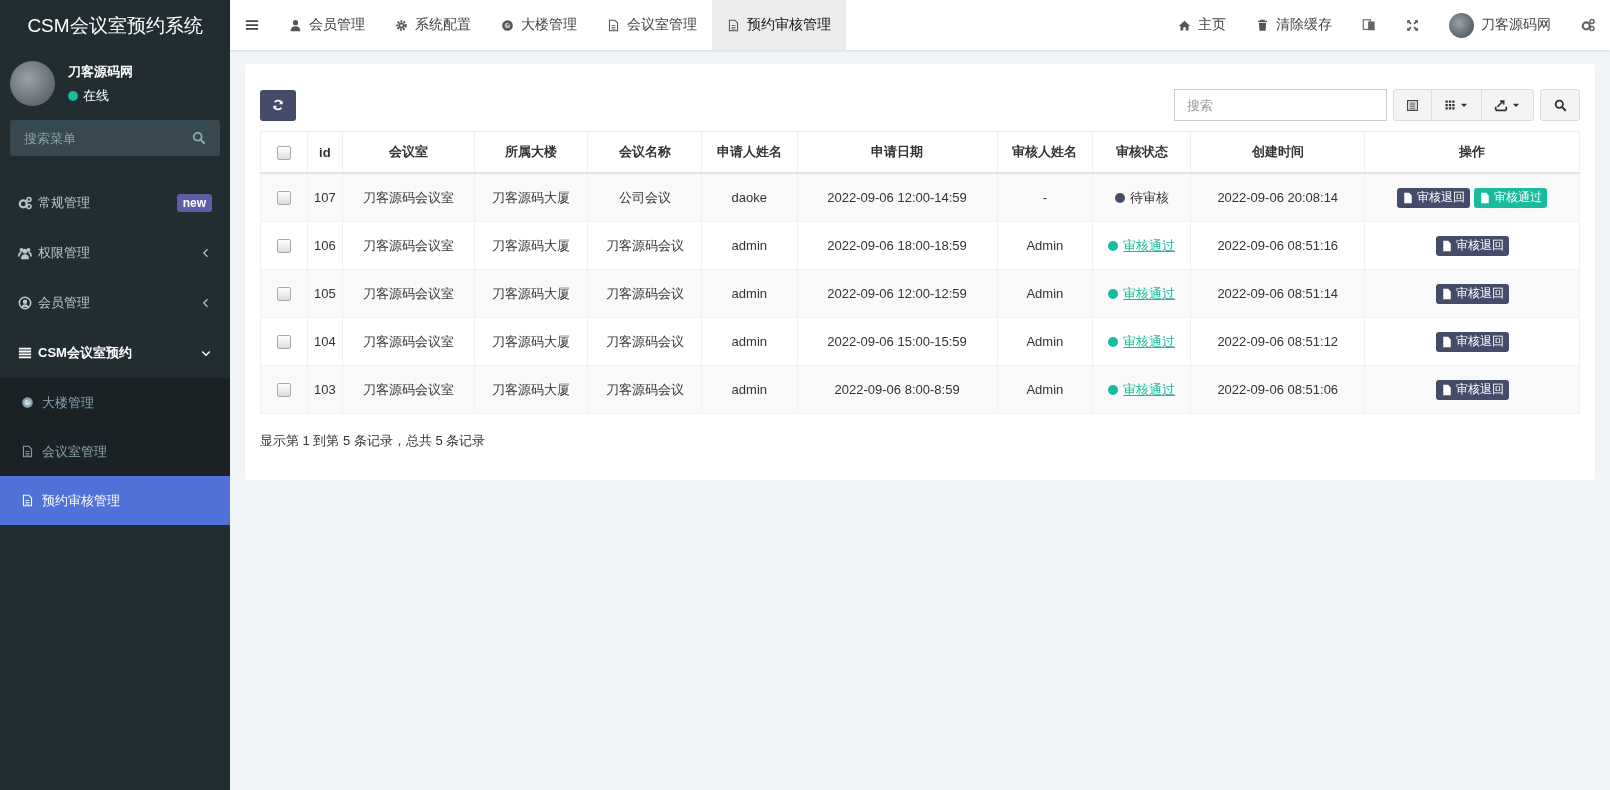 Image resolution: width=1610 pixels, height=790 pixels. What do you see at coordinates (1369, 25) in the screenshot?
I see `translate-icon` at bounding box center [1369, 25].